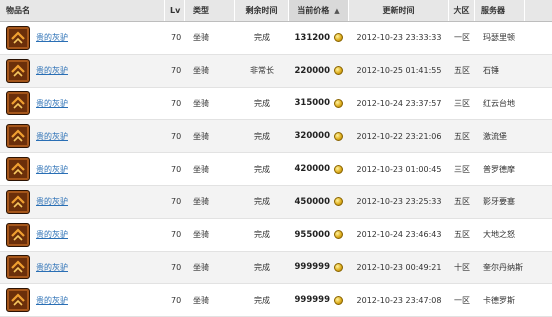 This screenshot has height=317, width=552. I want to click on price-value: 220000, so click(312, 70).